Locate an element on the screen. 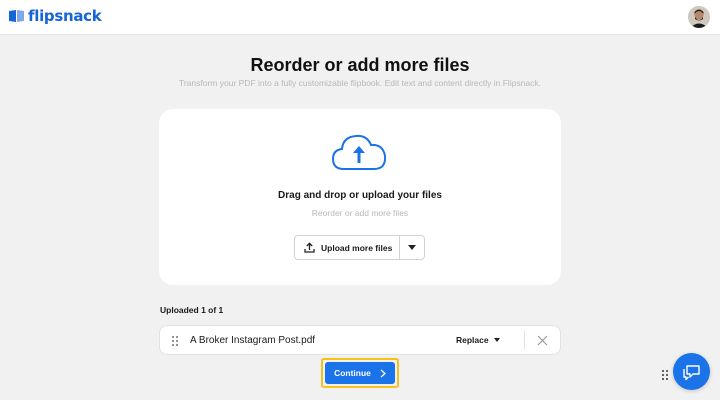 This screenshot has height=400, width=720. chevron-right-icon is located at coordinates (383, 373).